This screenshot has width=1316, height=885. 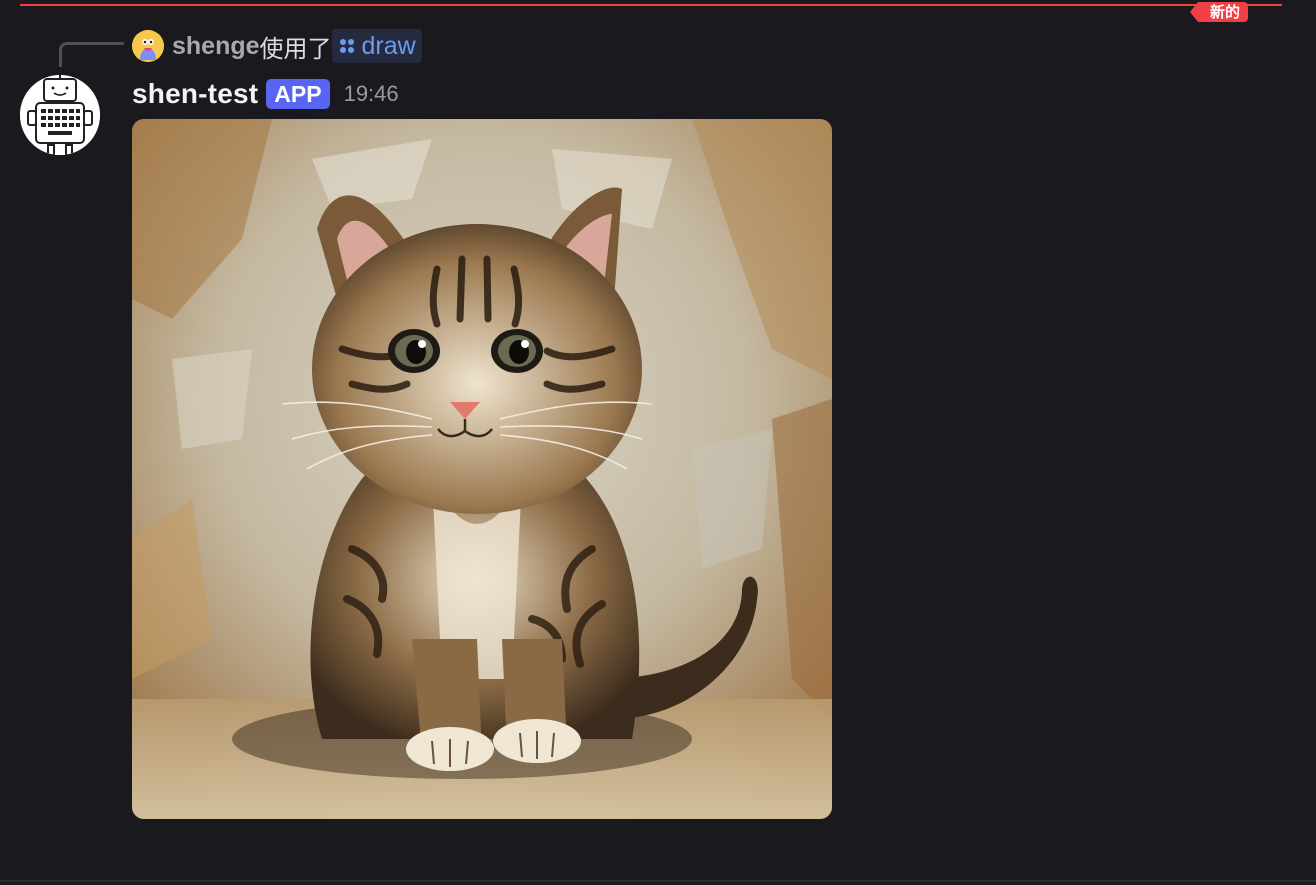 I want to click on message-header: shen-test APP 19:46, so click(x=265, y=94).